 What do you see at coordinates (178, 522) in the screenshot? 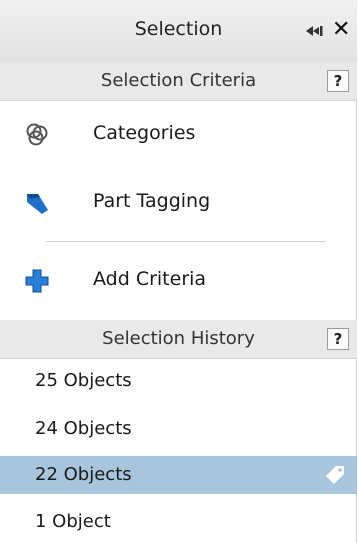
I see `history-row: 1 Object` at bounding box center [178, 522].